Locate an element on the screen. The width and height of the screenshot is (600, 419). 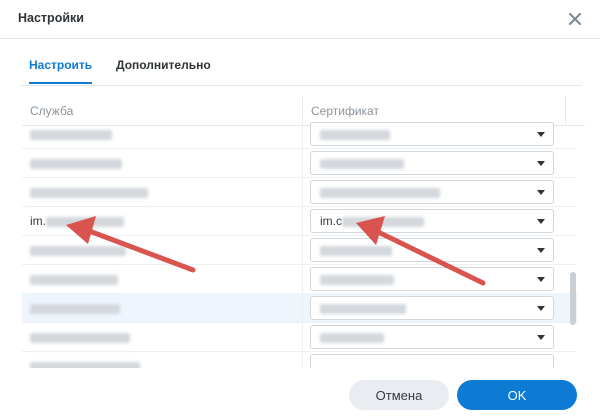
table-row: im. im.c is located at coordinates (299, 221).